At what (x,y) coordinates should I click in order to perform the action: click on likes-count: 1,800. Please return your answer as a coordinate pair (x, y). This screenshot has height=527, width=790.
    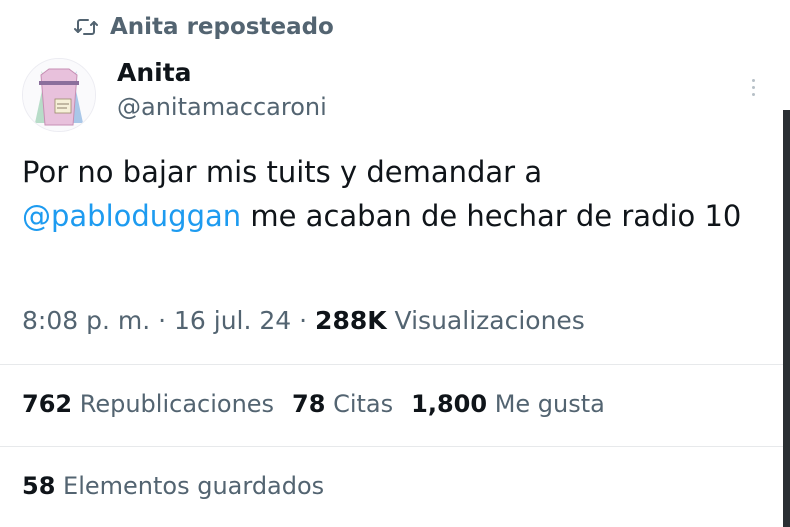
    Looking at the image, I should click on (449, 404).